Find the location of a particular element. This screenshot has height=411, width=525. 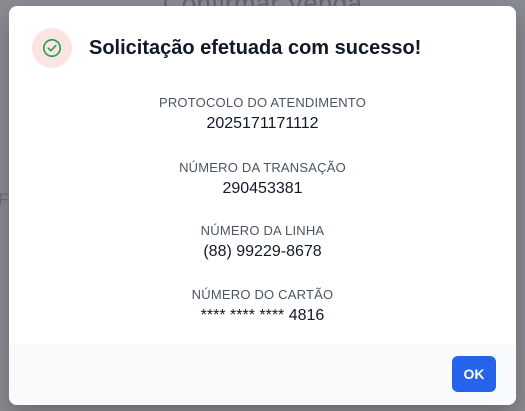

dialog-footer: OK is located at coordinates (262, 374).